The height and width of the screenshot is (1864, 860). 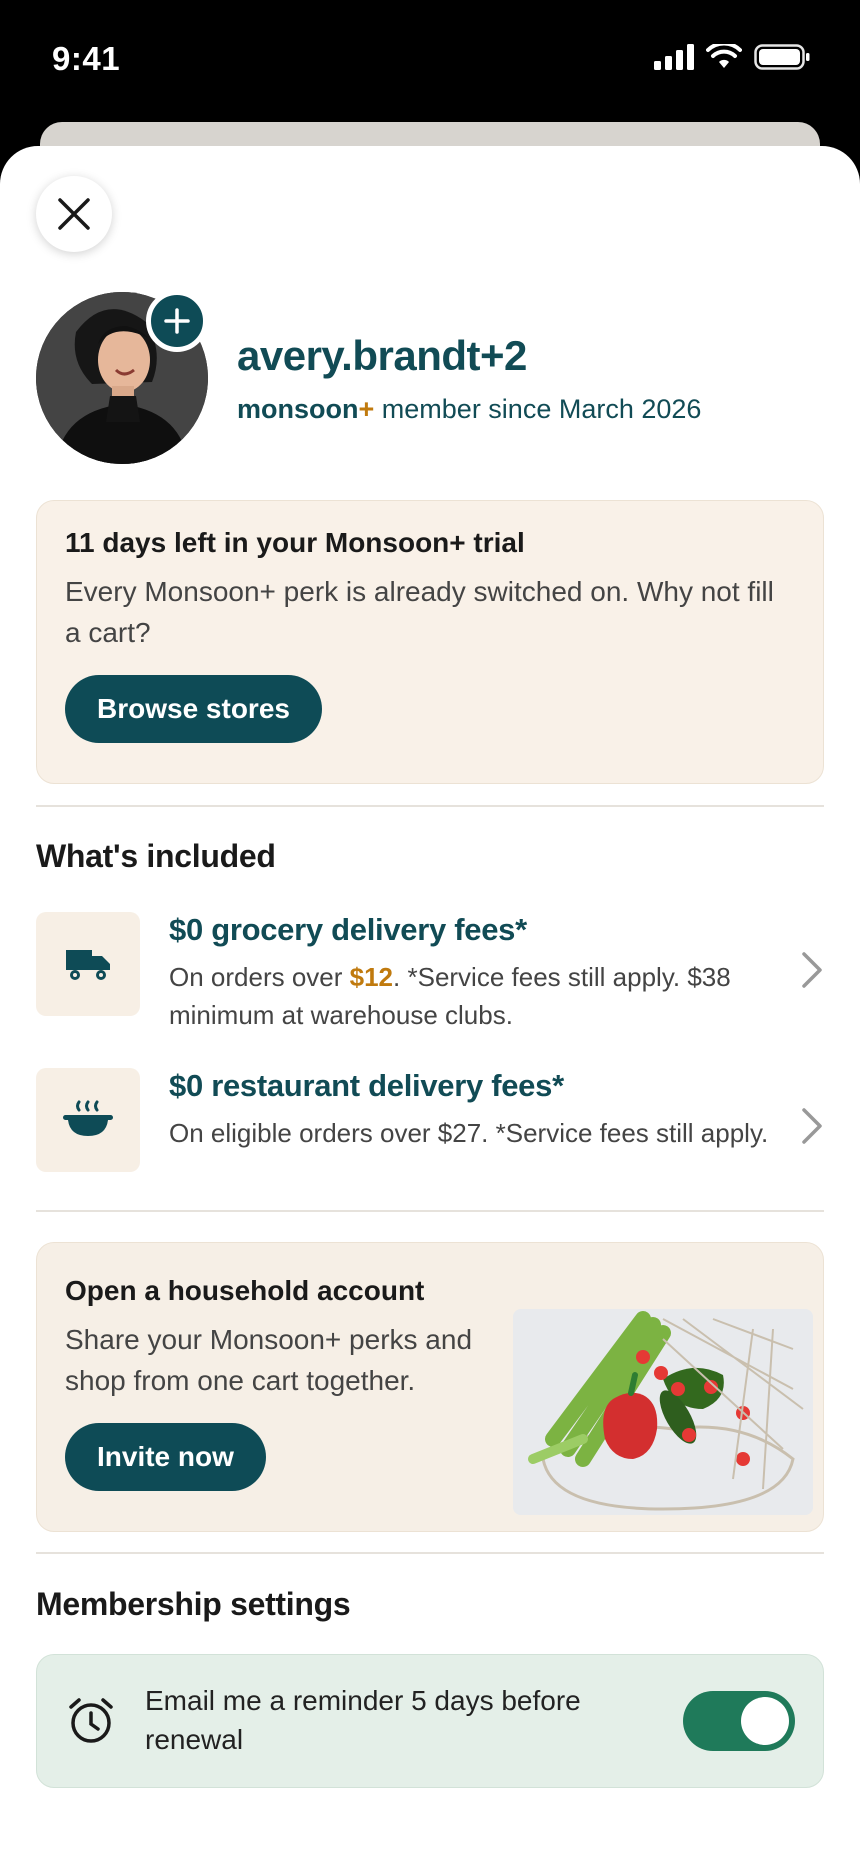 What do you see at coordinates (348, 929) in the screenshot?
I see `perk-title: $0 grocery delivery fees*` at bounding box center [348, 929].